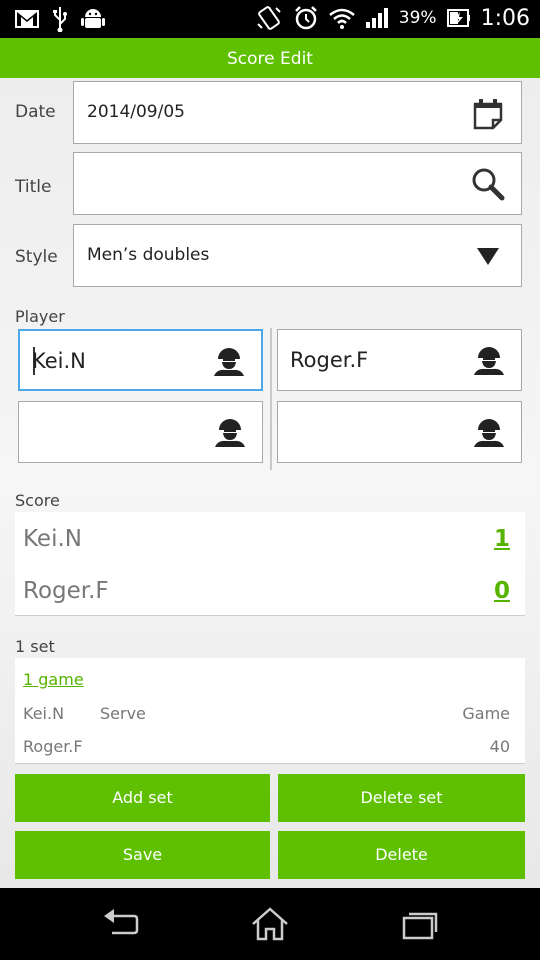  What do you see at coordinates (341, 18) in the screenshot?
I see `wifi-icon` at bounding box center [341, 18].